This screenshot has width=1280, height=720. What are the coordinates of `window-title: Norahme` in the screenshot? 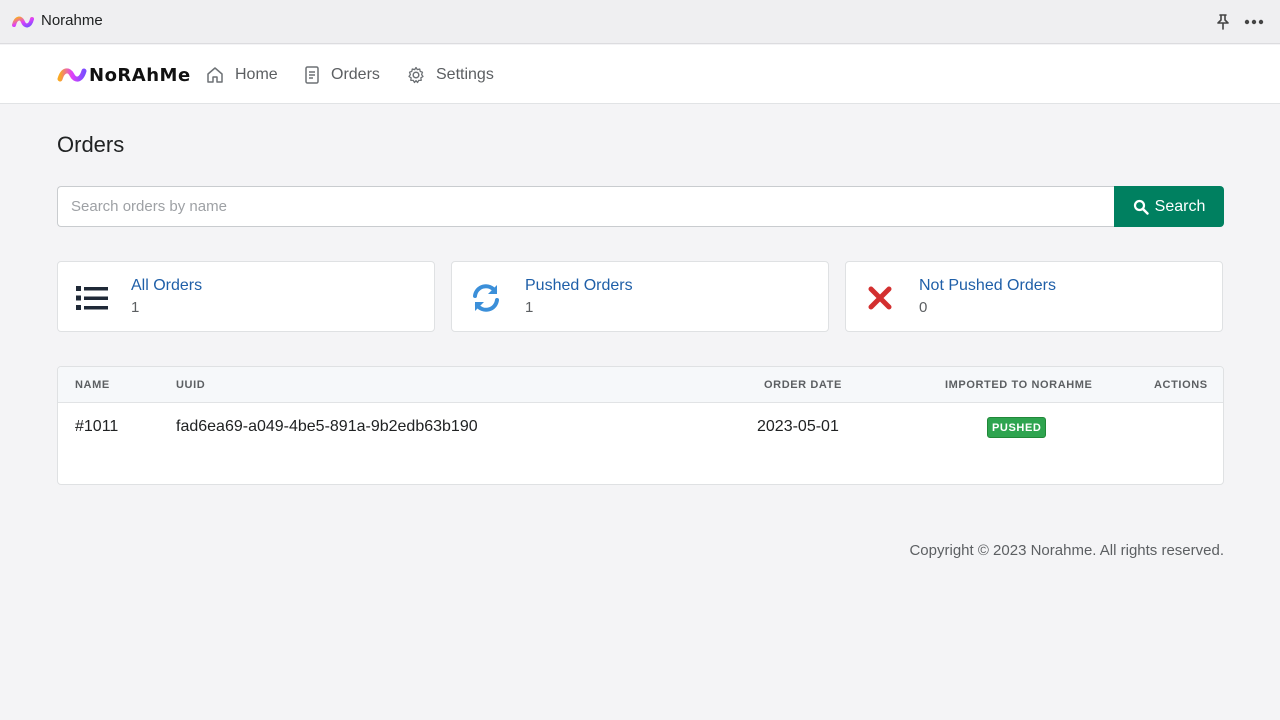 It's located at (72, 20).